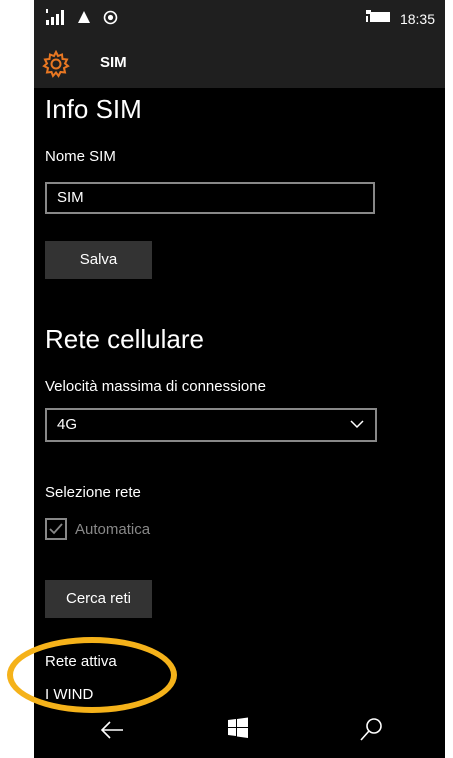  Describe the element at coordinates (56, 529) in the screenshot. I see `checkbox-icon` at that location.